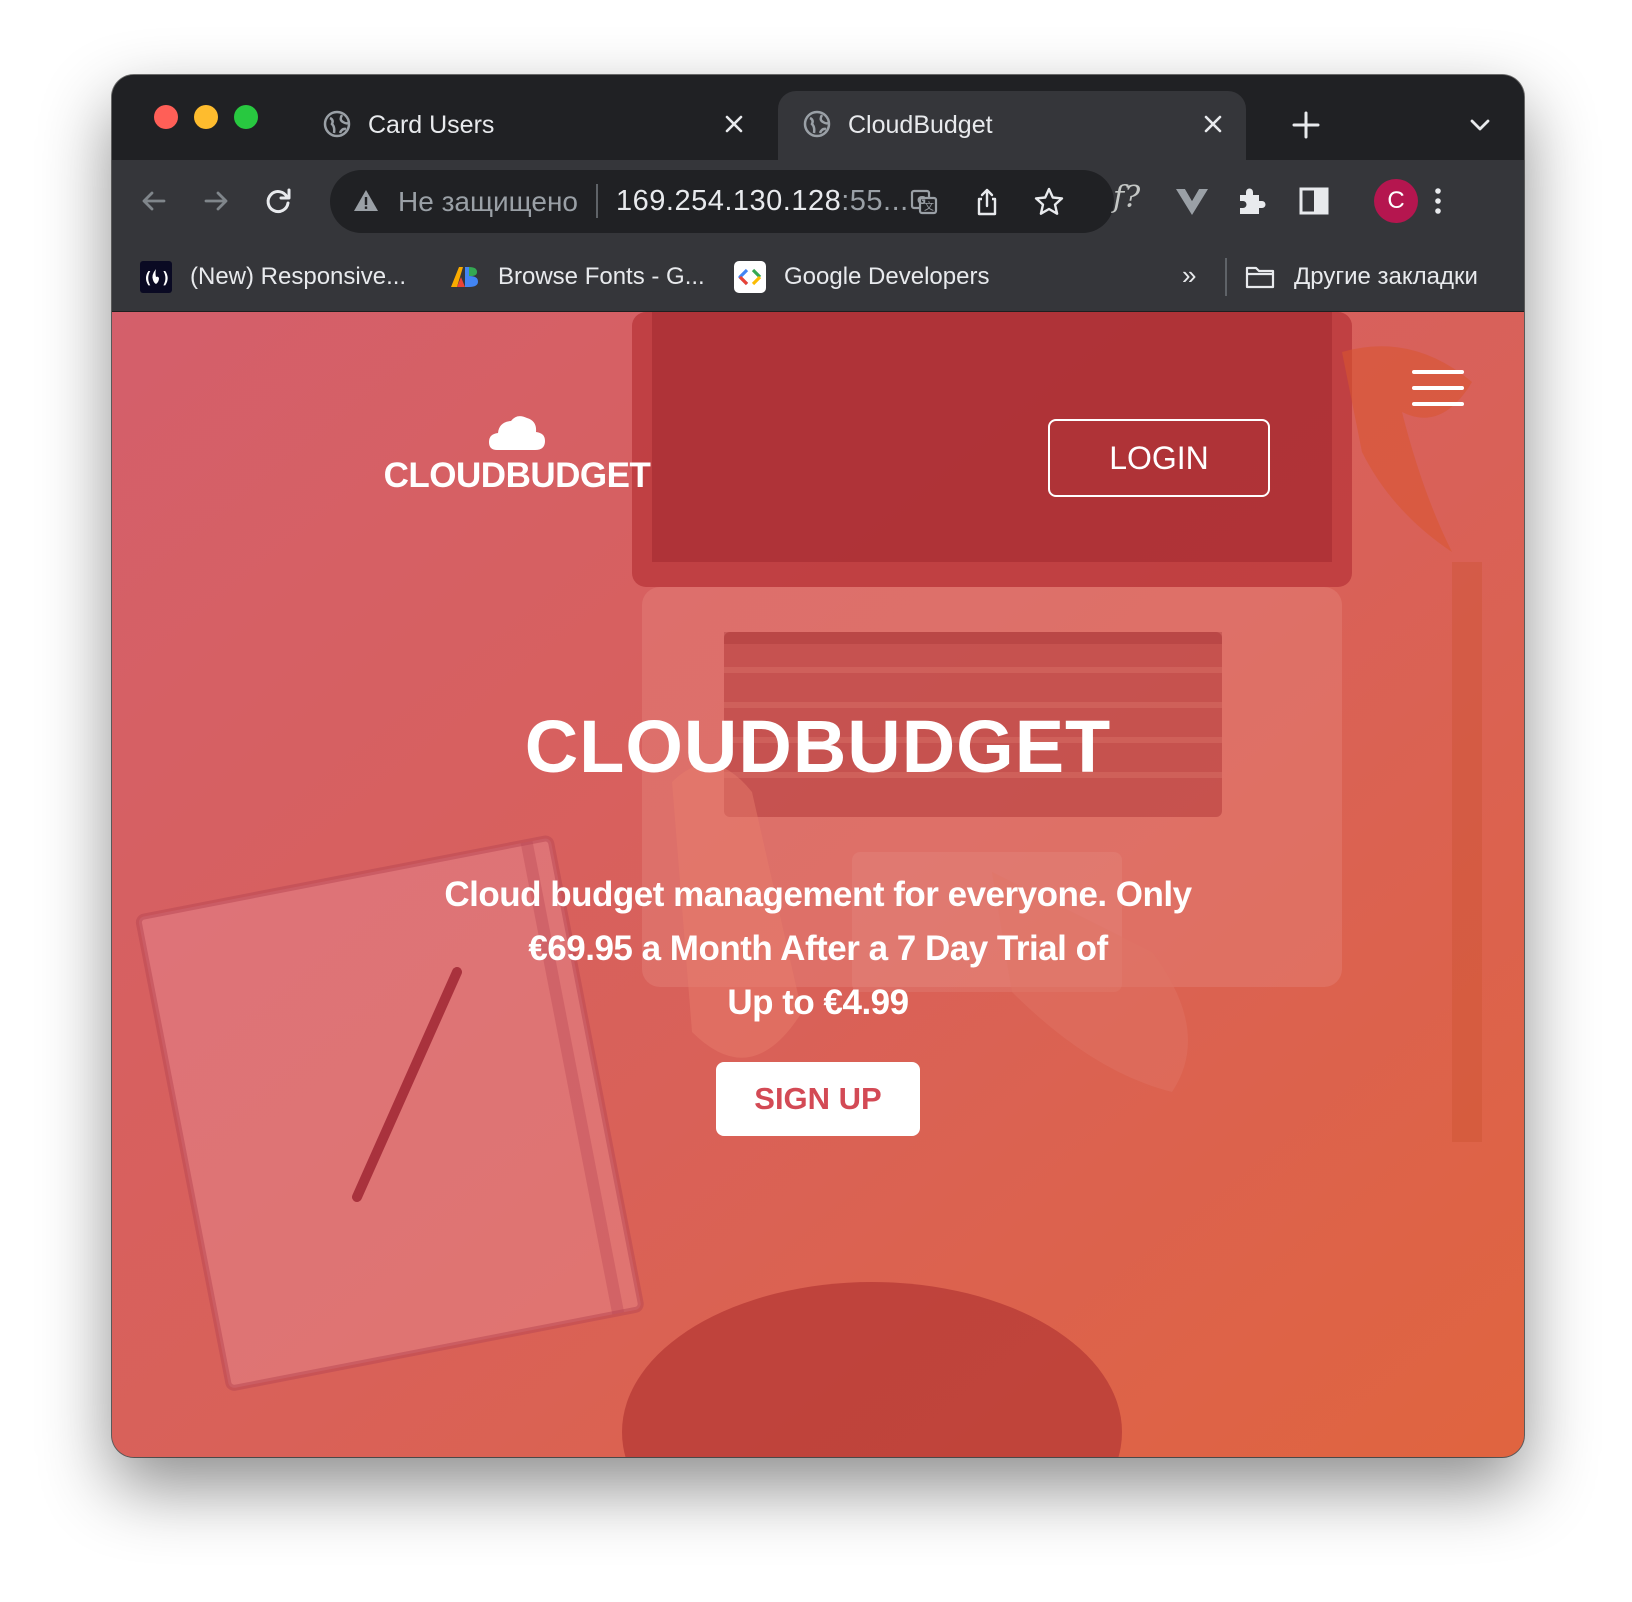 The height and width of the screenshot is (1602, 1632). I want to click on other-bookmarks-folder: Другие закладки, so click(1361, 277).